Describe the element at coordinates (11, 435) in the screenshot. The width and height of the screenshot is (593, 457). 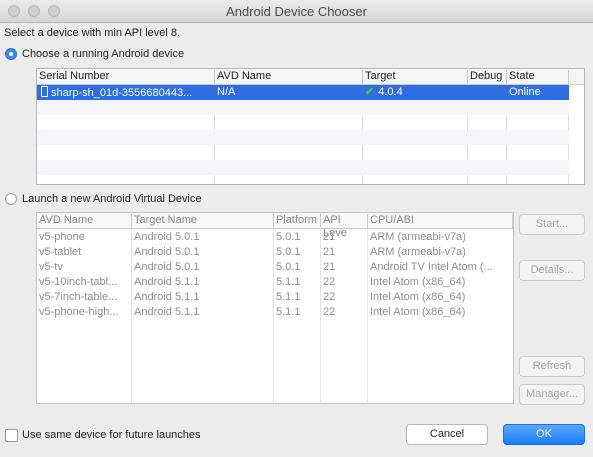
I see `same-device-checkbox` at that location.